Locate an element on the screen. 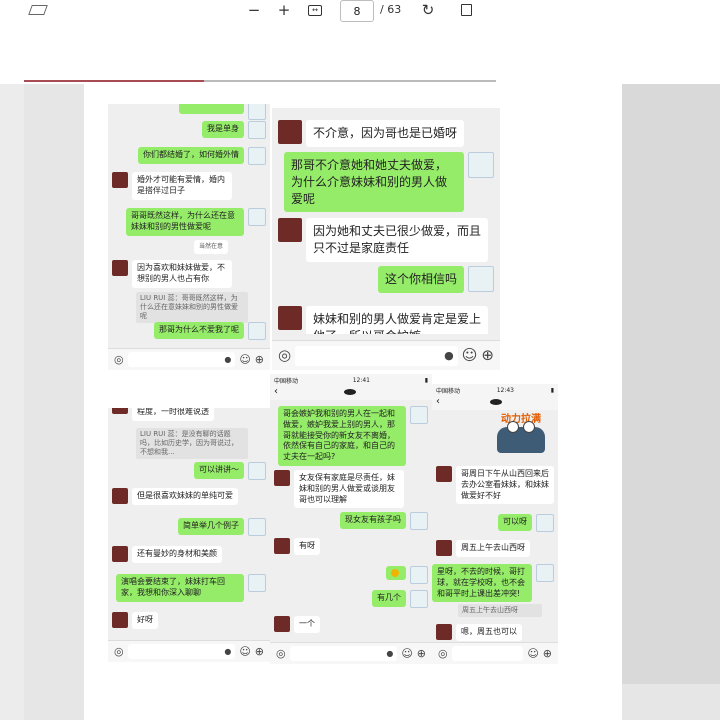 The width and height of the screenshot is (720, 720). chat-message: 有几个 is located at coordinates (398, 599).